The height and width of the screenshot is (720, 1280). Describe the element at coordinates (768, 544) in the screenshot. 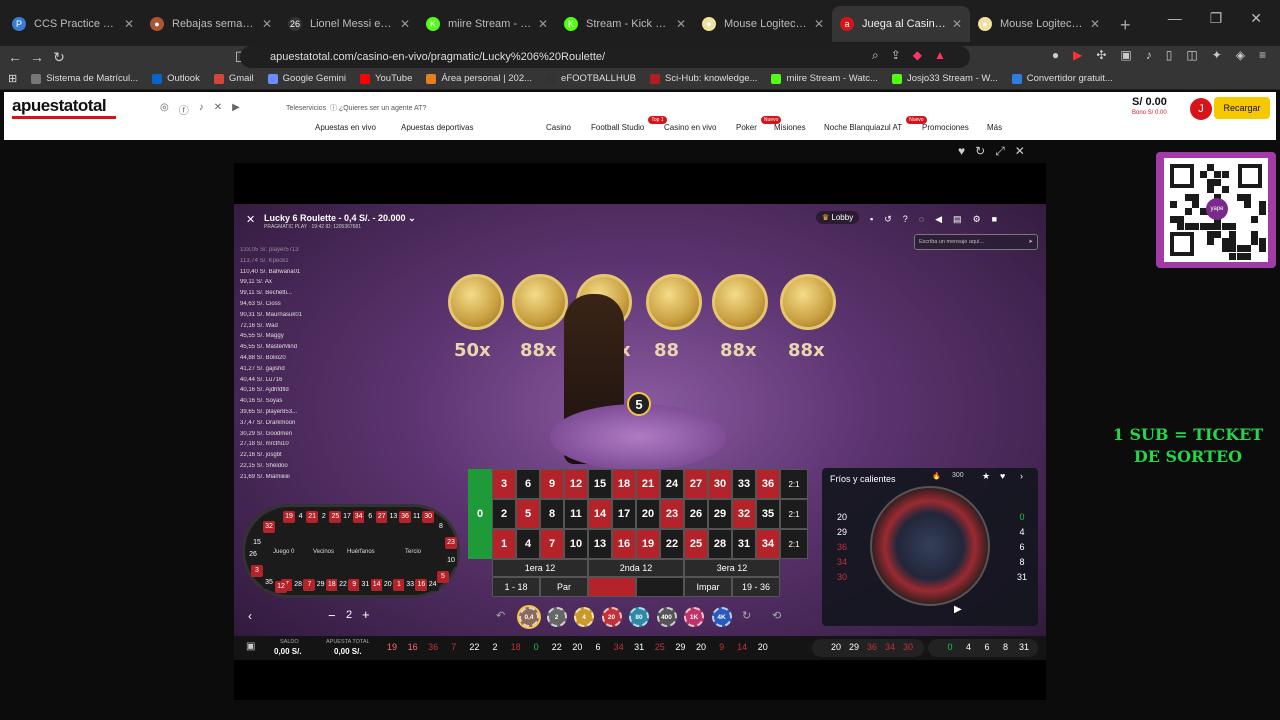

I see `bet-number: 34` at that location.